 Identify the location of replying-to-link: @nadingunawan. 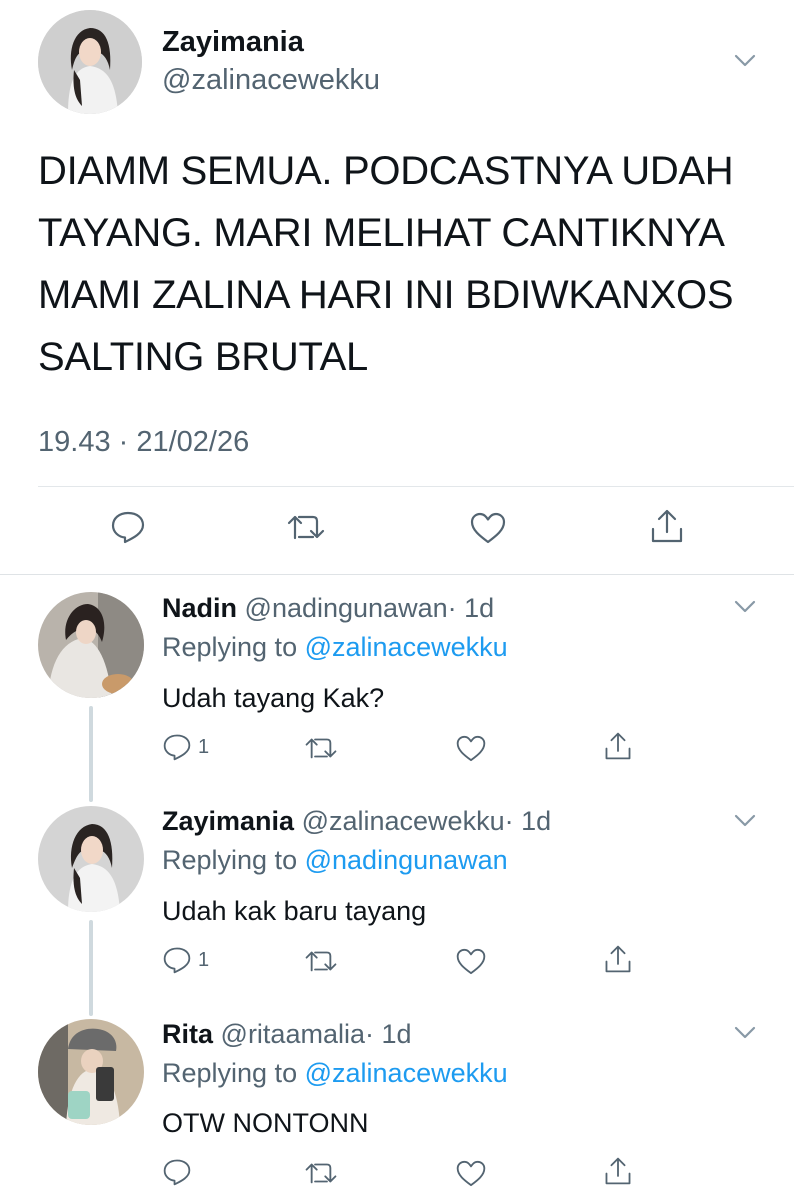
(406, 860).